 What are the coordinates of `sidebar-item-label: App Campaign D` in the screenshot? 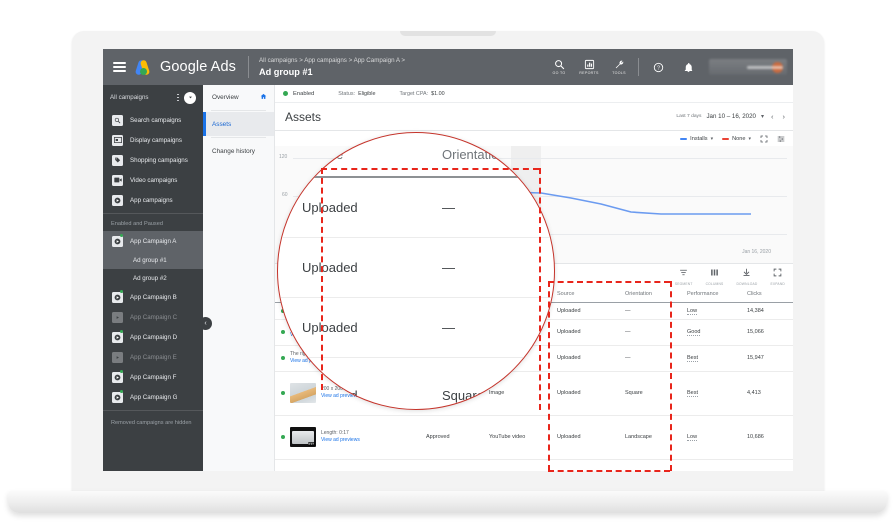 It's located at (154, 337).